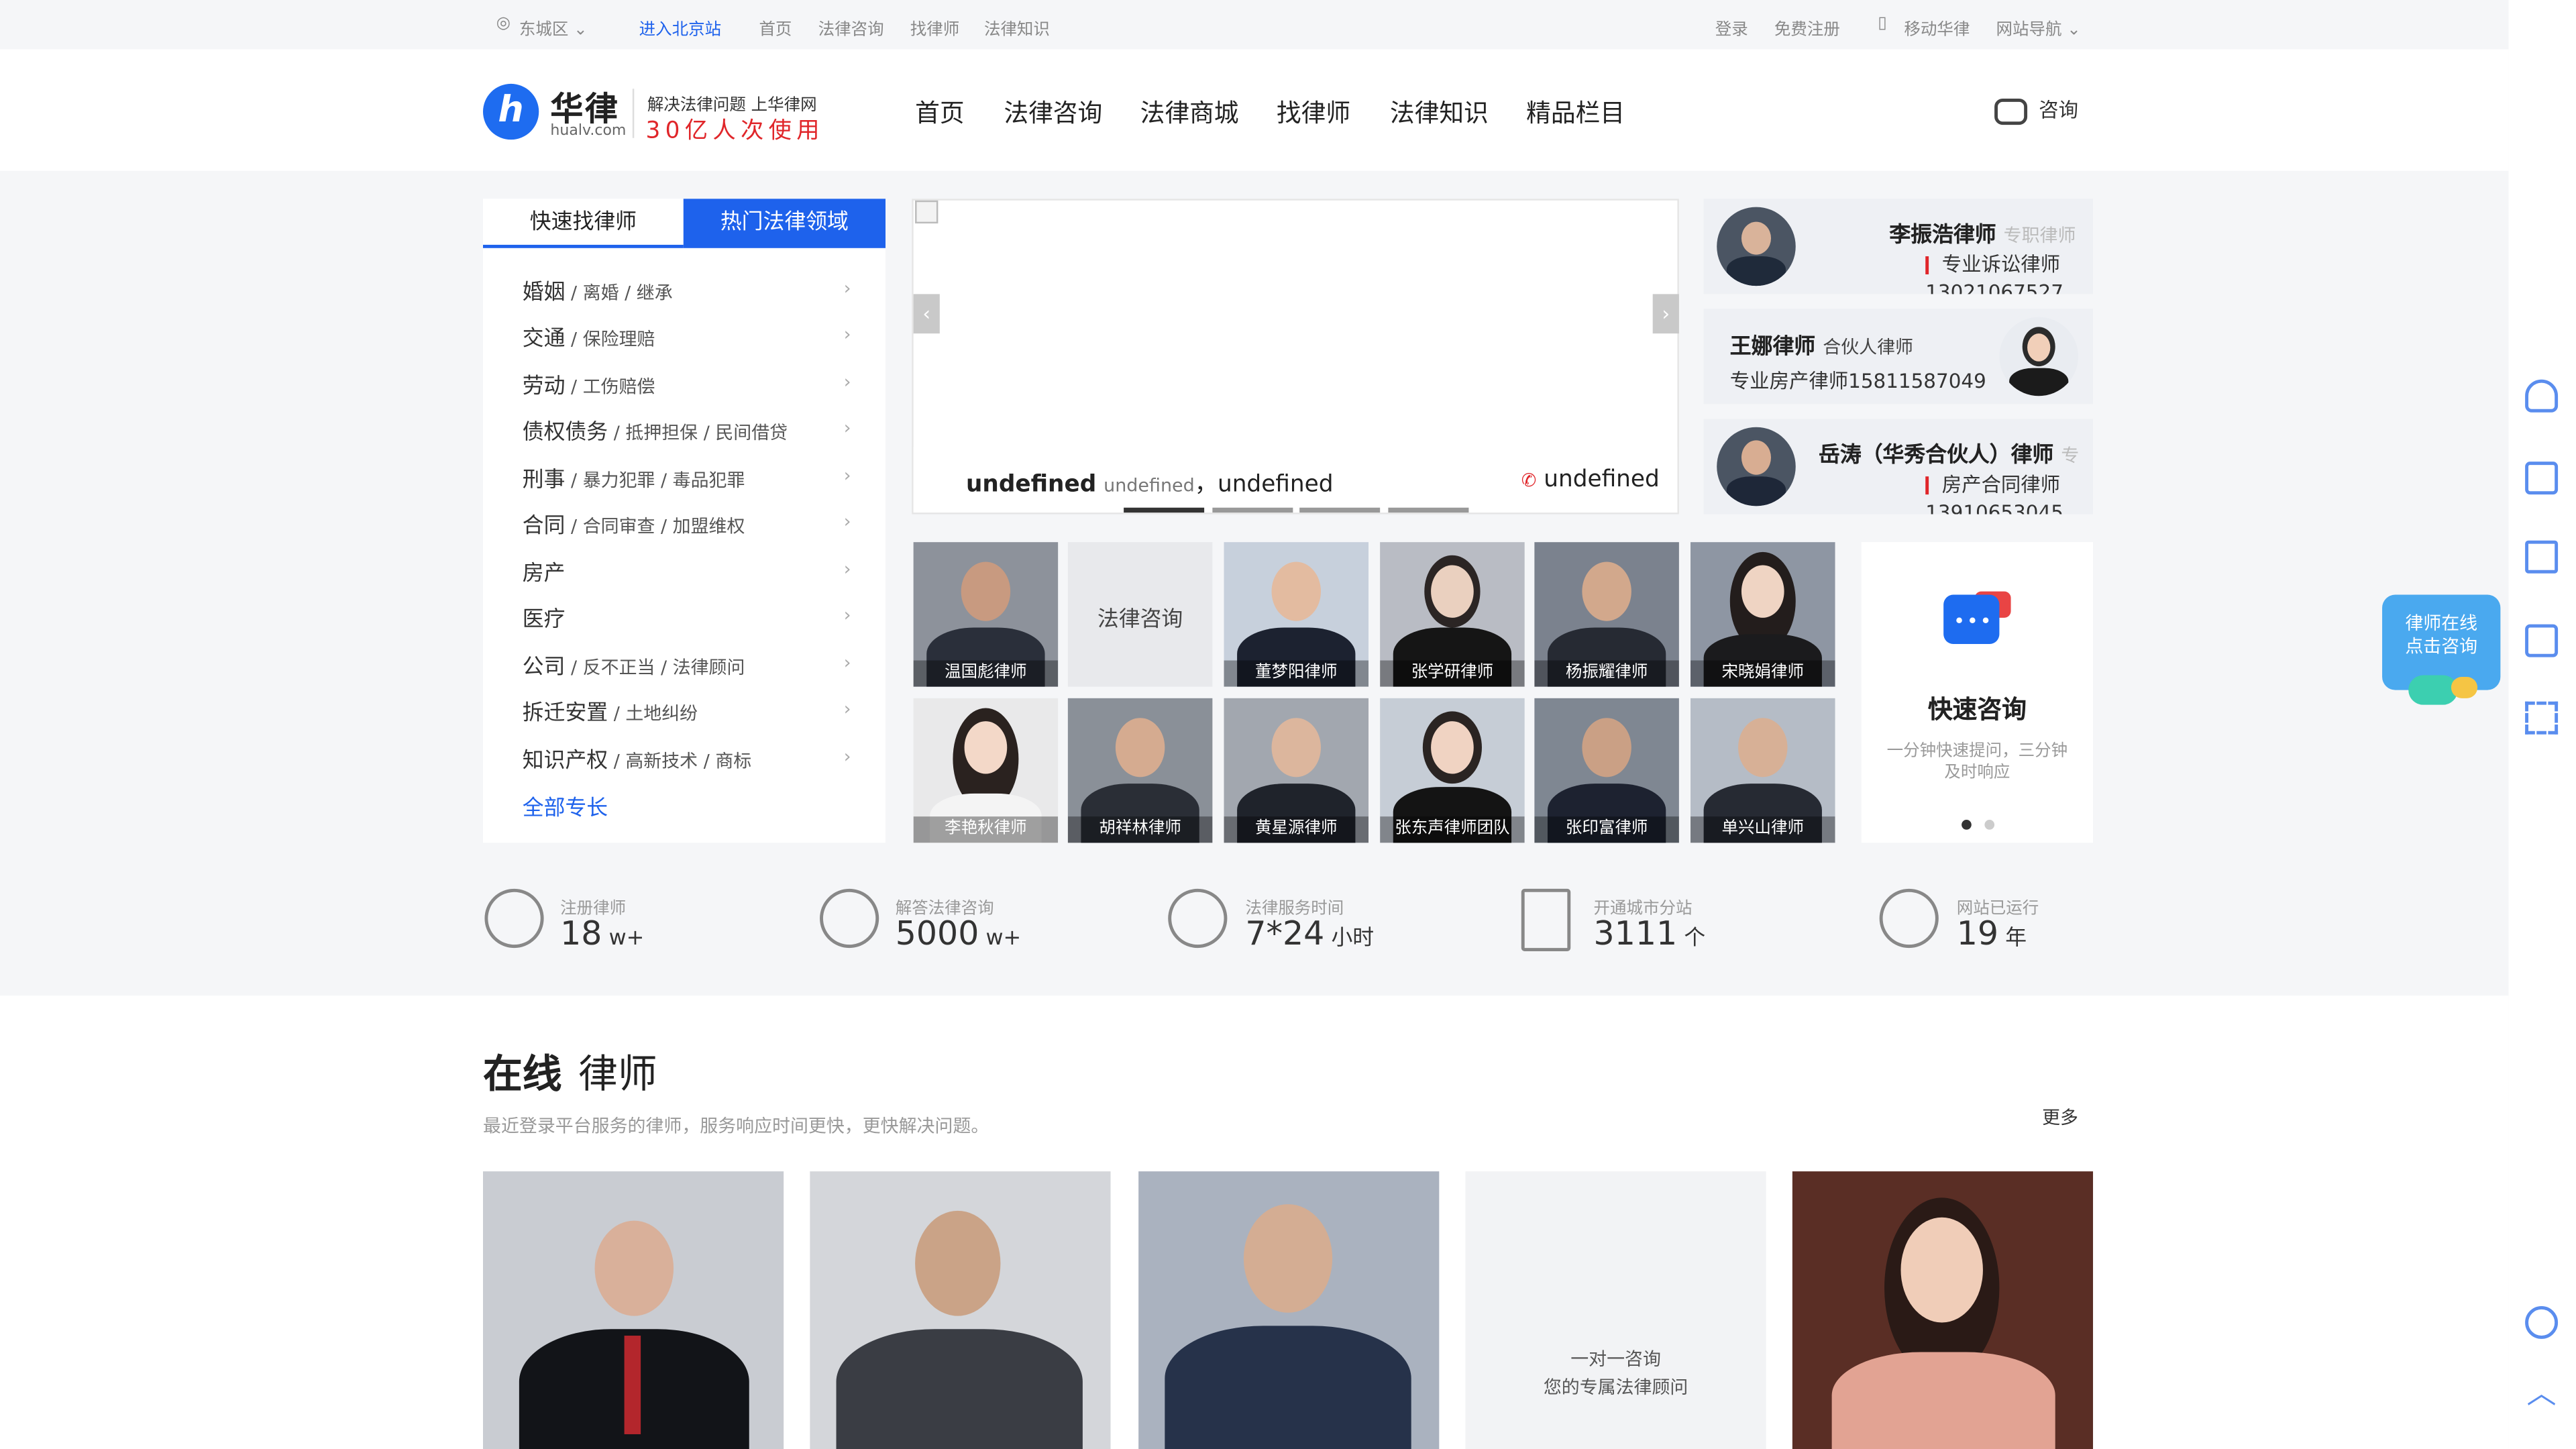  Describe the element at coordinates (1807, 27) in the screenshot. I see `register-link: 免费注册` at that location.